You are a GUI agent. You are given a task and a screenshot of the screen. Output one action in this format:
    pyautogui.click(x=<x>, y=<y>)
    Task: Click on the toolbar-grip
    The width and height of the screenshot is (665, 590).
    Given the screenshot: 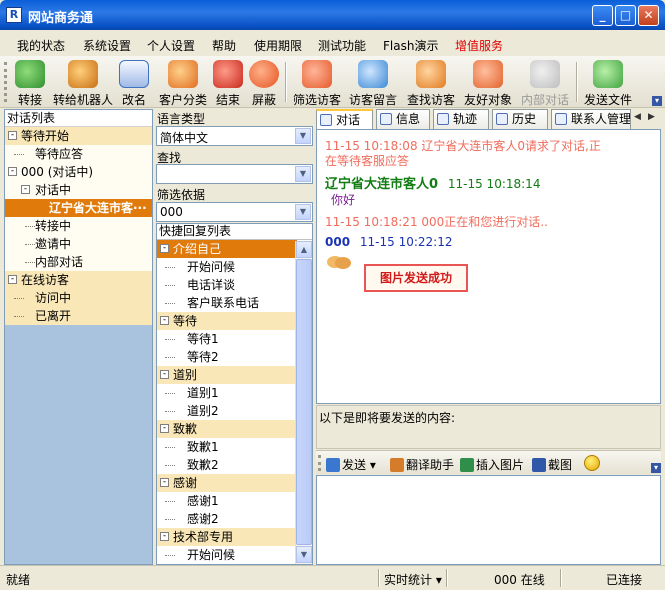 What is the action you would take?
    pyautogui.click(x=5, y=82)
    